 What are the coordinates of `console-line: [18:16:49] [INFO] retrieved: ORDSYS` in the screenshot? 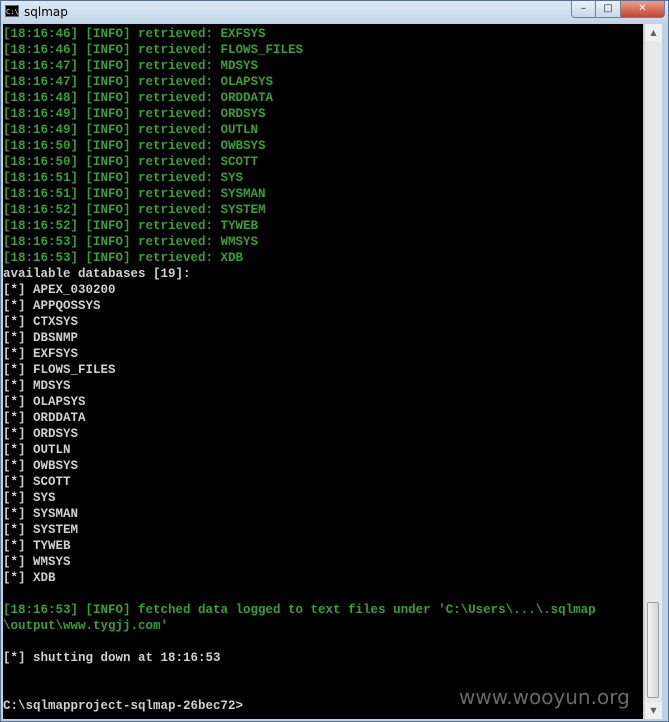 It's located at (134, 114).